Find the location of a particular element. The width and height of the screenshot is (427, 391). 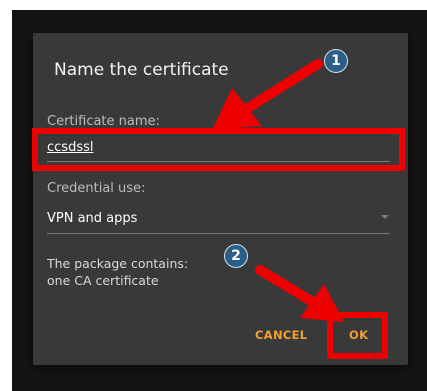

step-2-badge: 2 is located at coordinates (236, 256).